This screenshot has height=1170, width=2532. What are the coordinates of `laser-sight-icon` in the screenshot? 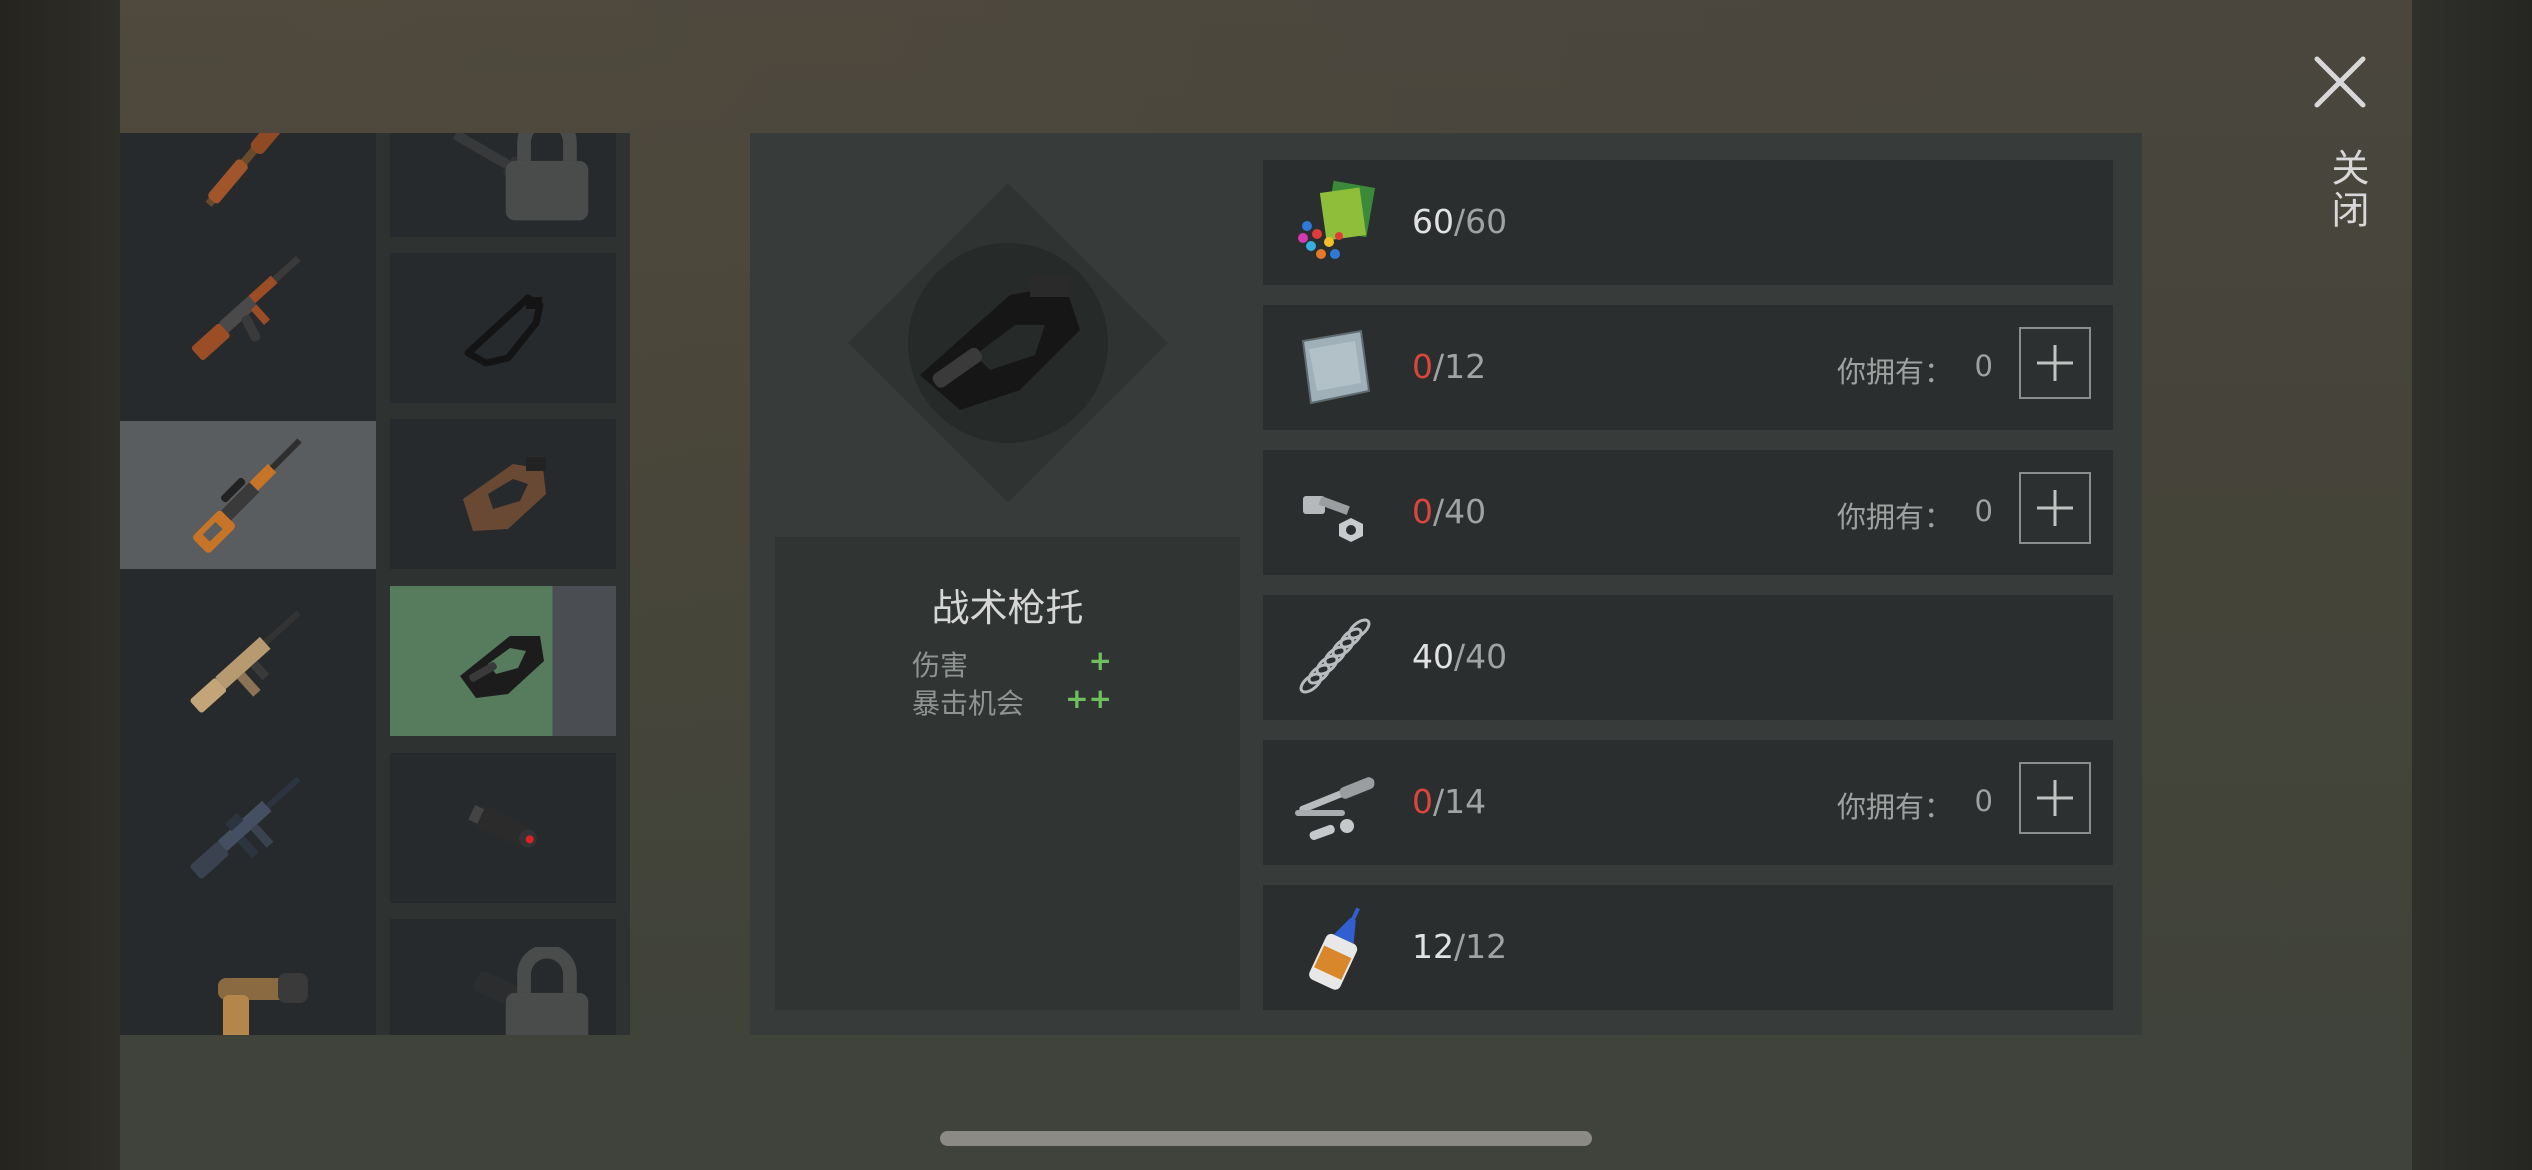 It's located at (502, 826).